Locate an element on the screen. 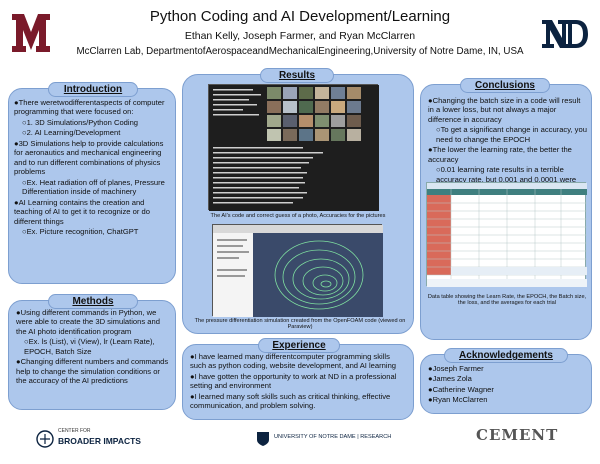 The image size is (600, 464). ai-output-graphic is located at coordinates (294, 148).